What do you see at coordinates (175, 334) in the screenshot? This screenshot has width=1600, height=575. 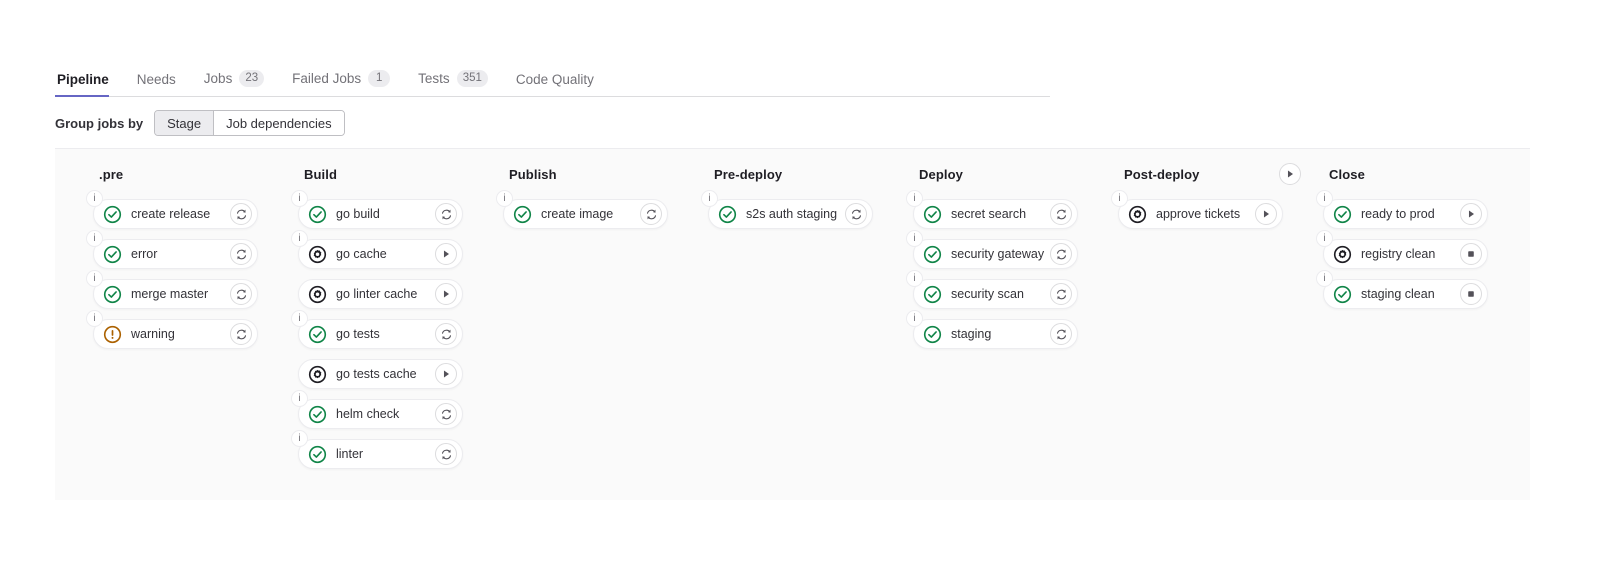 I see `job-card: warning` at bounding box center [175, 334].